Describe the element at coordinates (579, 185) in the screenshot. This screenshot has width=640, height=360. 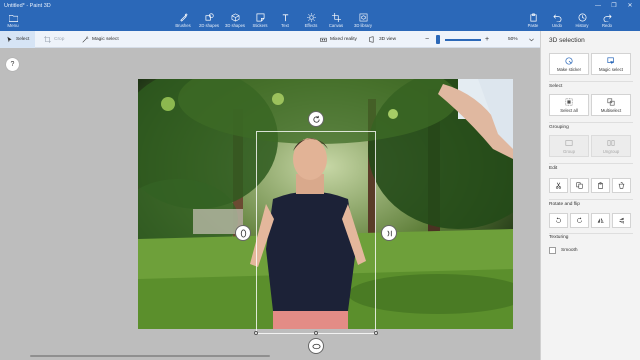
I see `copy-button` at that location.